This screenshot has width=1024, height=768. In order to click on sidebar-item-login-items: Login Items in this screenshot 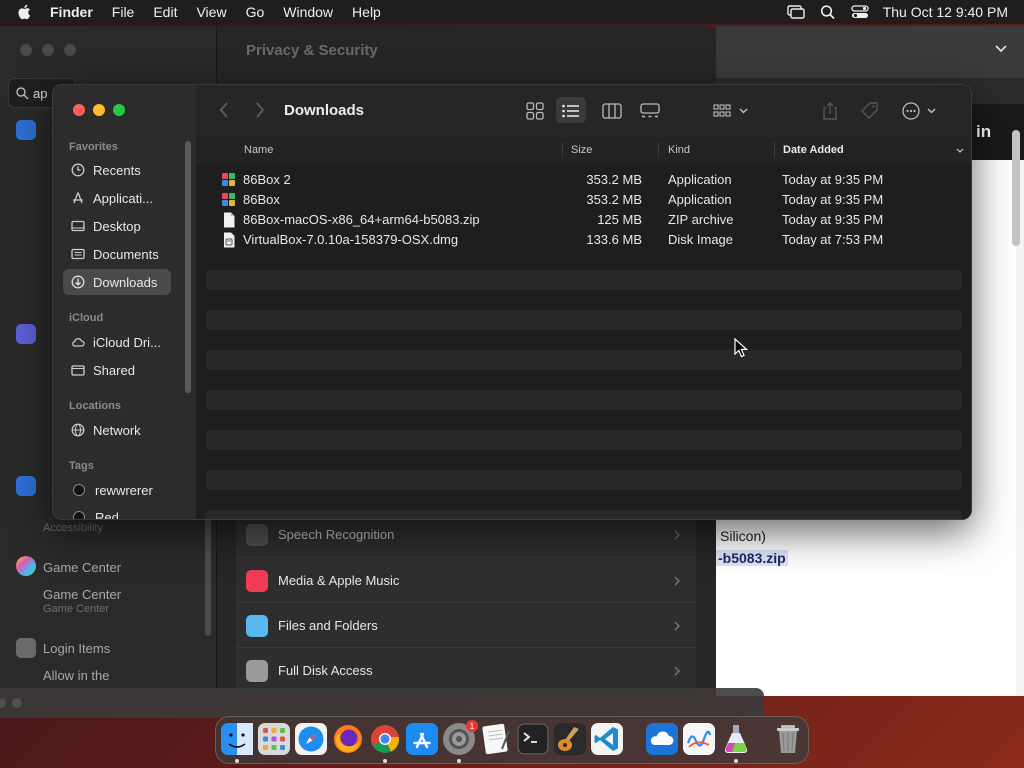, I will do `click(76, 648)`.